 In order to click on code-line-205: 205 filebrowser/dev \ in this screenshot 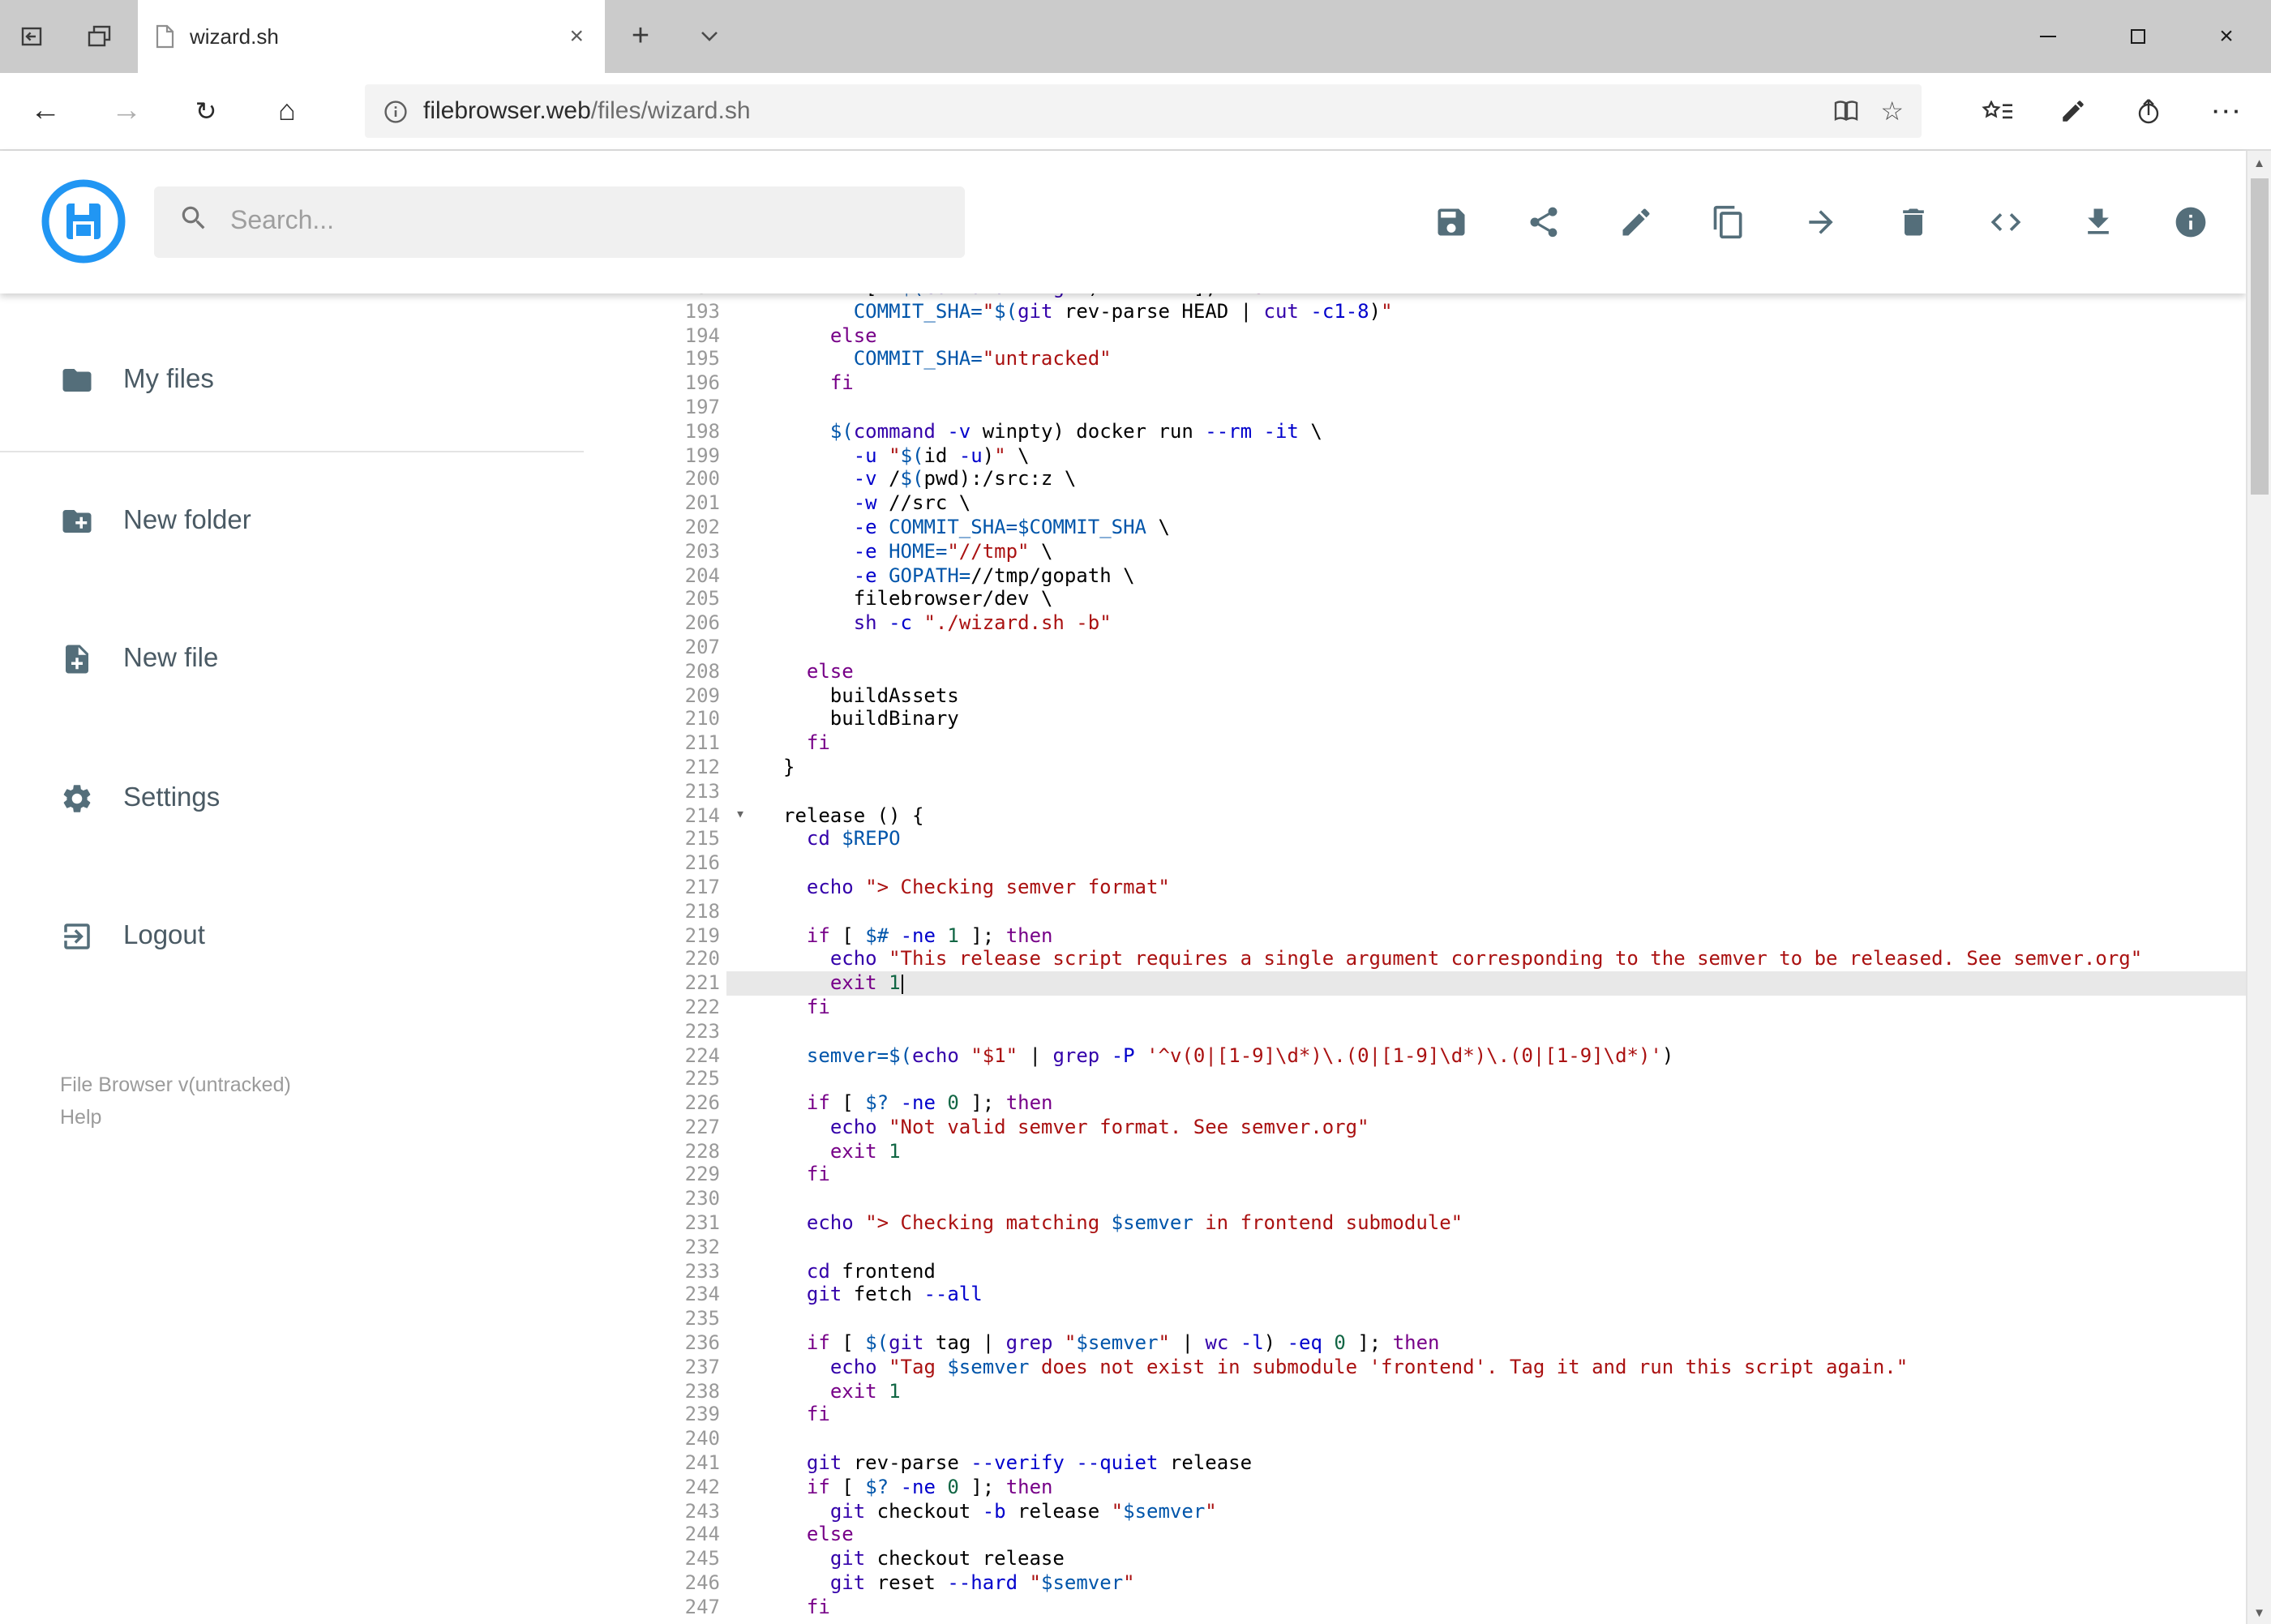, I will do `click(1415, 600)`.